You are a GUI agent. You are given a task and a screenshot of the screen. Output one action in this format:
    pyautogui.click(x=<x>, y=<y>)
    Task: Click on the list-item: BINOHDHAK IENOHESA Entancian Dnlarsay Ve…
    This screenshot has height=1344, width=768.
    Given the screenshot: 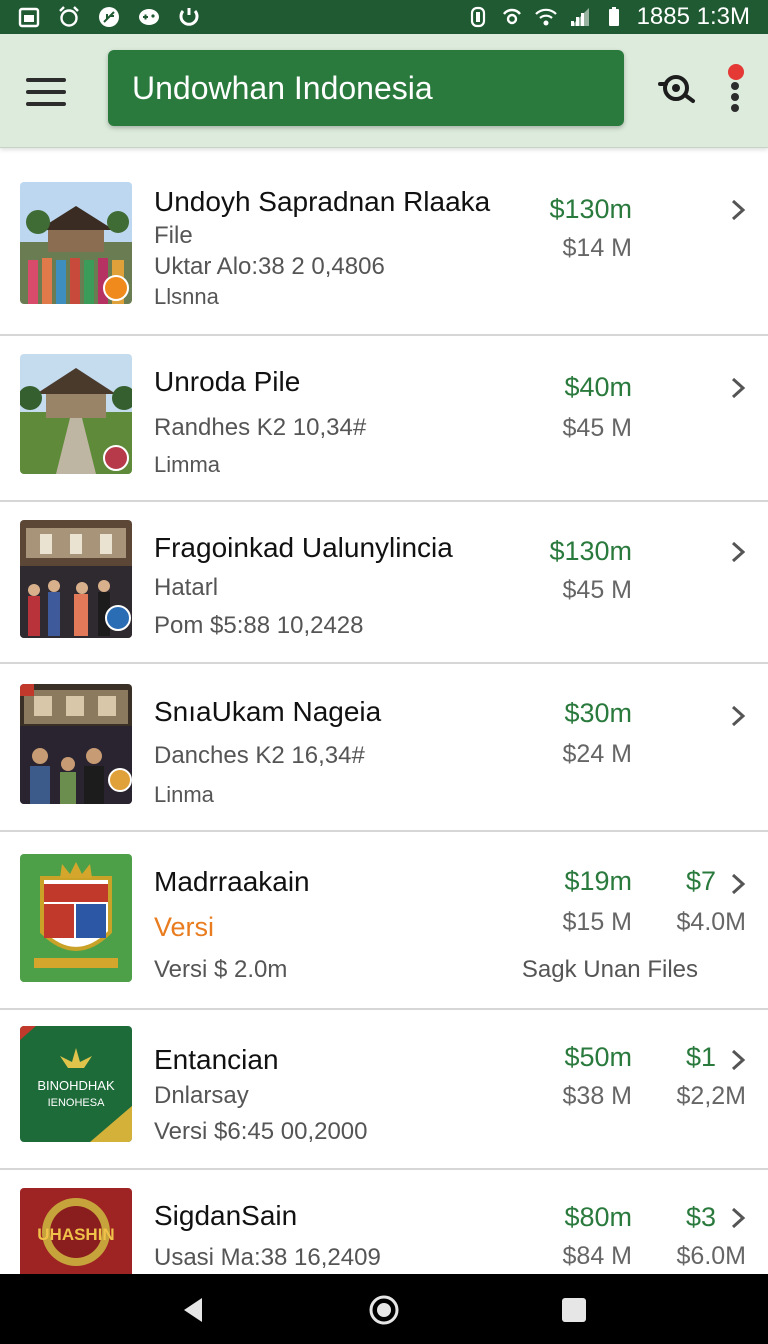 What is the action you would take?
    pyautogui.click(x=384, y=1090)
    